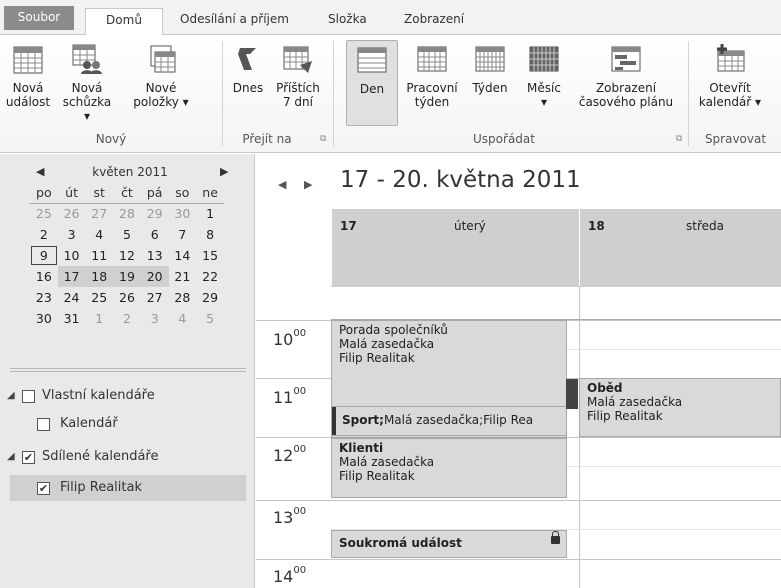  Describe the element at coordinates (28, 76) in the screenshot. I see `new-appointment-button: Nová událost` at that location.